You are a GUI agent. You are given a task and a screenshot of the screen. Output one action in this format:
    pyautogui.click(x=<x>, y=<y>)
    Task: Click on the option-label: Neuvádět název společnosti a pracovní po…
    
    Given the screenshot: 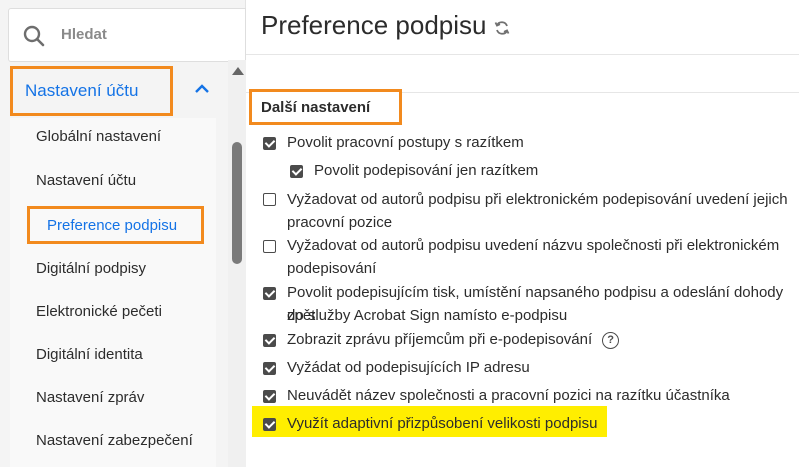 What is the action you would take?
    pyautogui.click(x=508, y=395)
    